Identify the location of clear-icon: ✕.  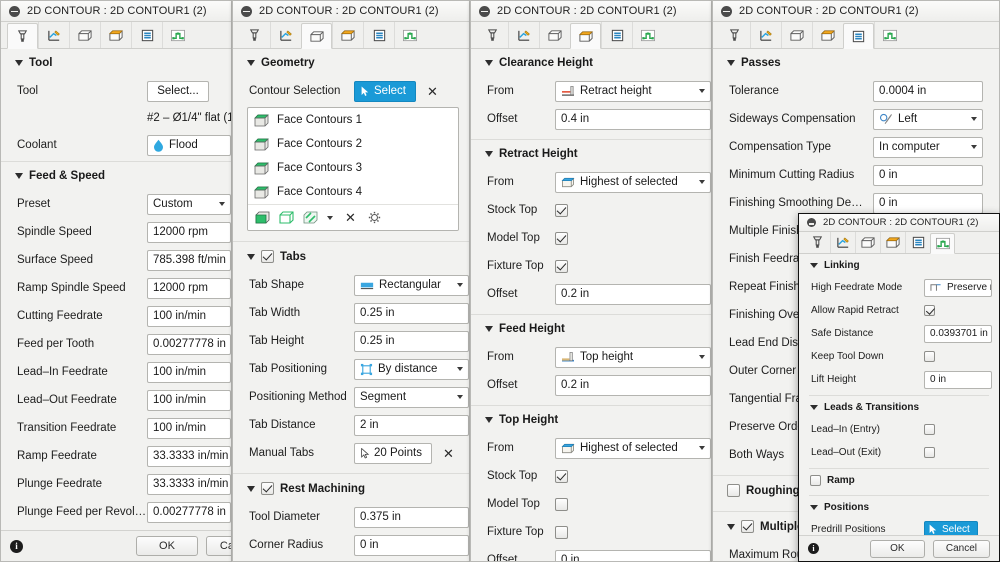
(448, 453).